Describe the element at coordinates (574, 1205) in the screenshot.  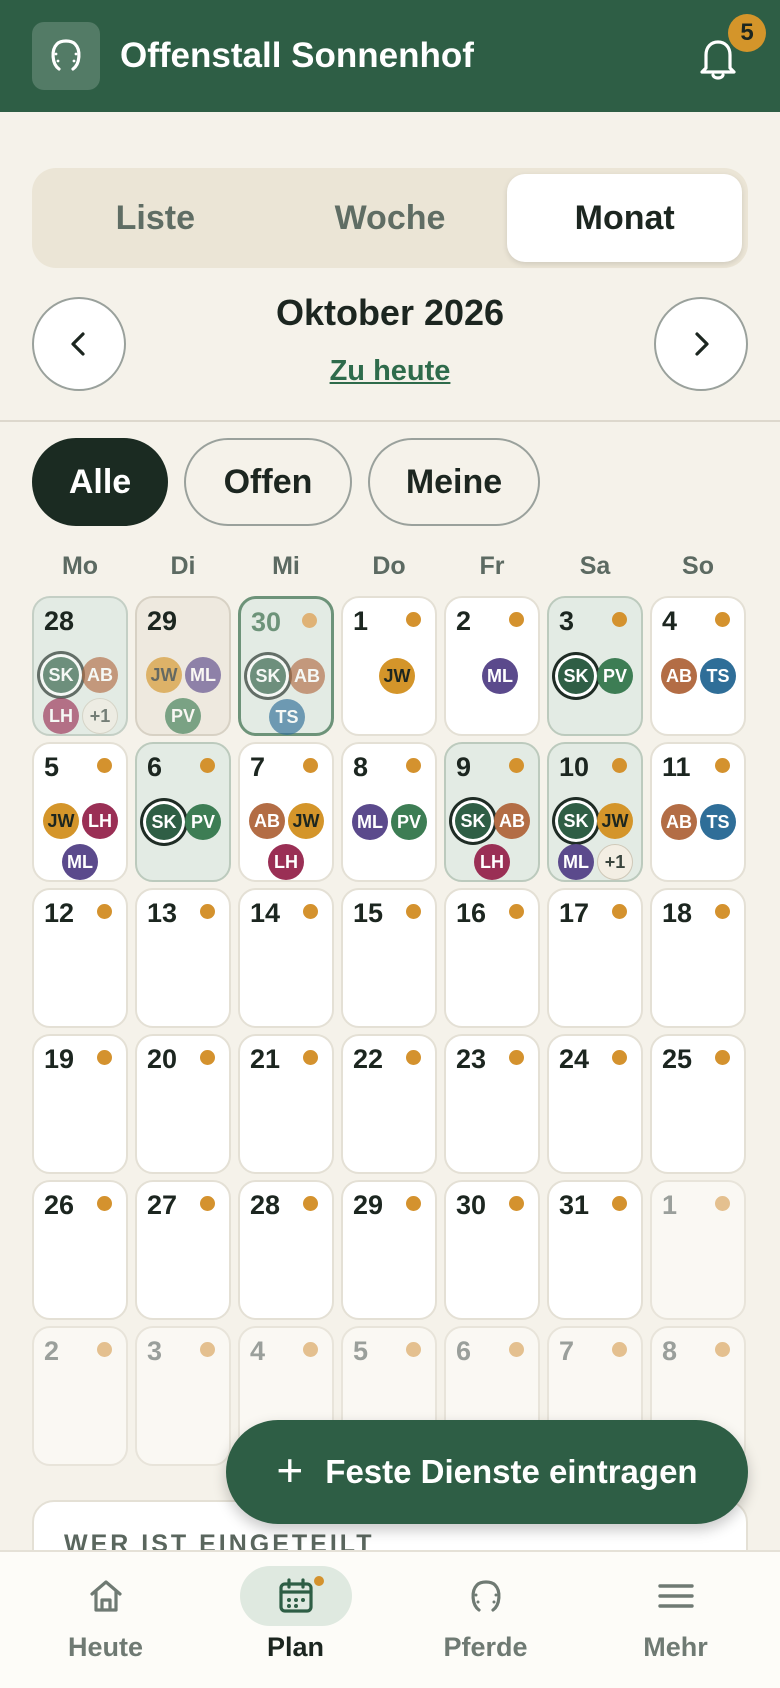
I see `day-number: 31` at that location.